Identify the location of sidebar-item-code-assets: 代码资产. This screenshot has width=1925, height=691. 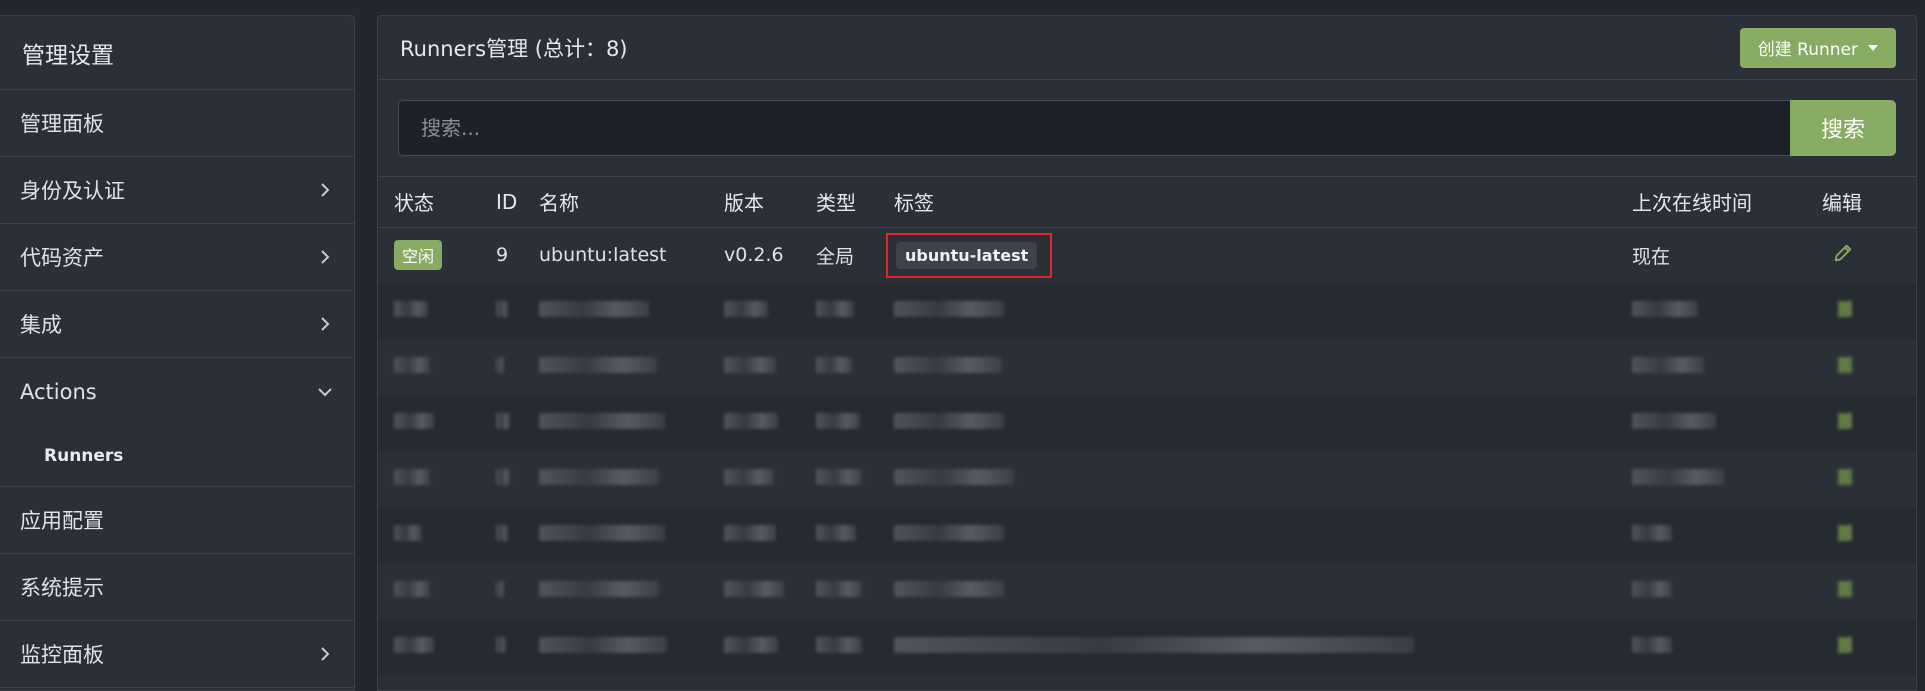
(177, 257).